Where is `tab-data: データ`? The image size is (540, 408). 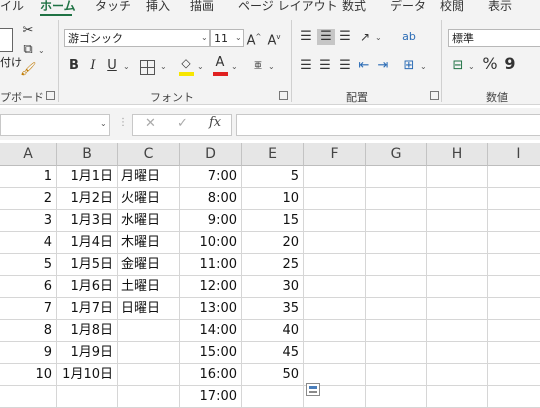
tab-data: データ is located at coordinates (408, 7).